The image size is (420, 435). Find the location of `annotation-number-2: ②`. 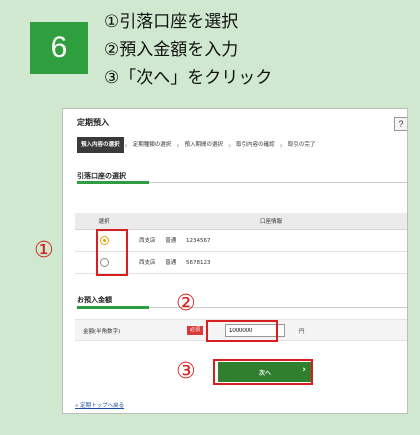

annotation-number-2: ② is located at coordinates (186, 303).